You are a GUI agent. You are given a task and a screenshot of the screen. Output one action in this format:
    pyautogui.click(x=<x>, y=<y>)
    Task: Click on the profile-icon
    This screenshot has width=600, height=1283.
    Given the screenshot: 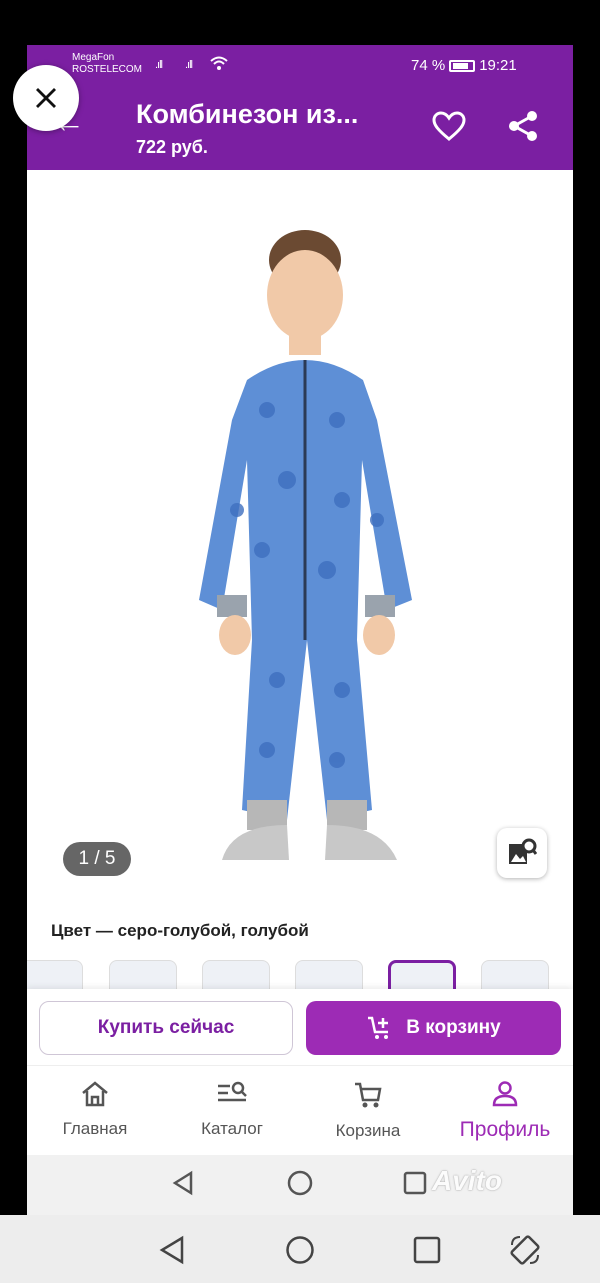 What is the action you would take?
    pyautogui.click(x=505, y=1094)
    